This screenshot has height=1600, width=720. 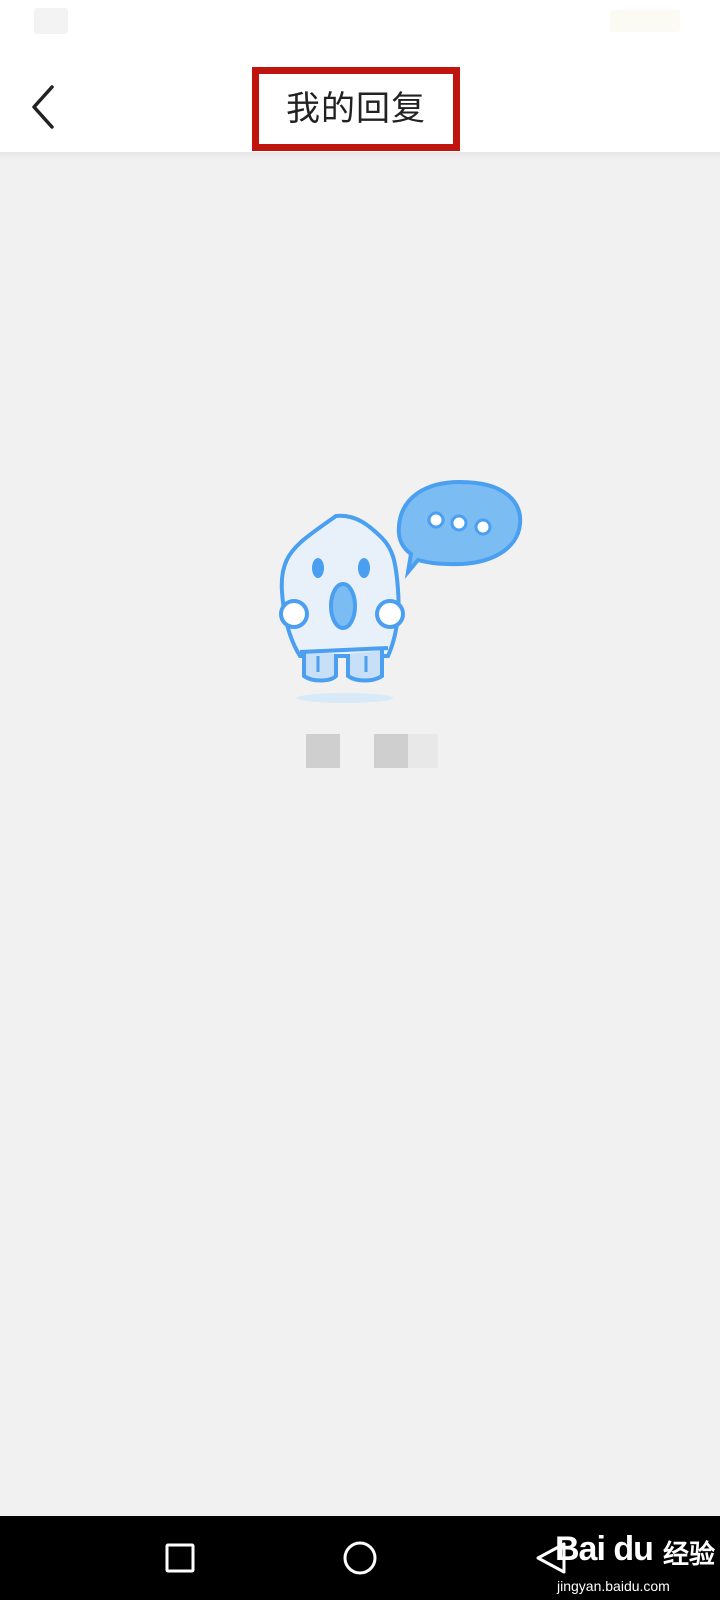 I want to click on status-right-blurred, so click(x=645, y=21).